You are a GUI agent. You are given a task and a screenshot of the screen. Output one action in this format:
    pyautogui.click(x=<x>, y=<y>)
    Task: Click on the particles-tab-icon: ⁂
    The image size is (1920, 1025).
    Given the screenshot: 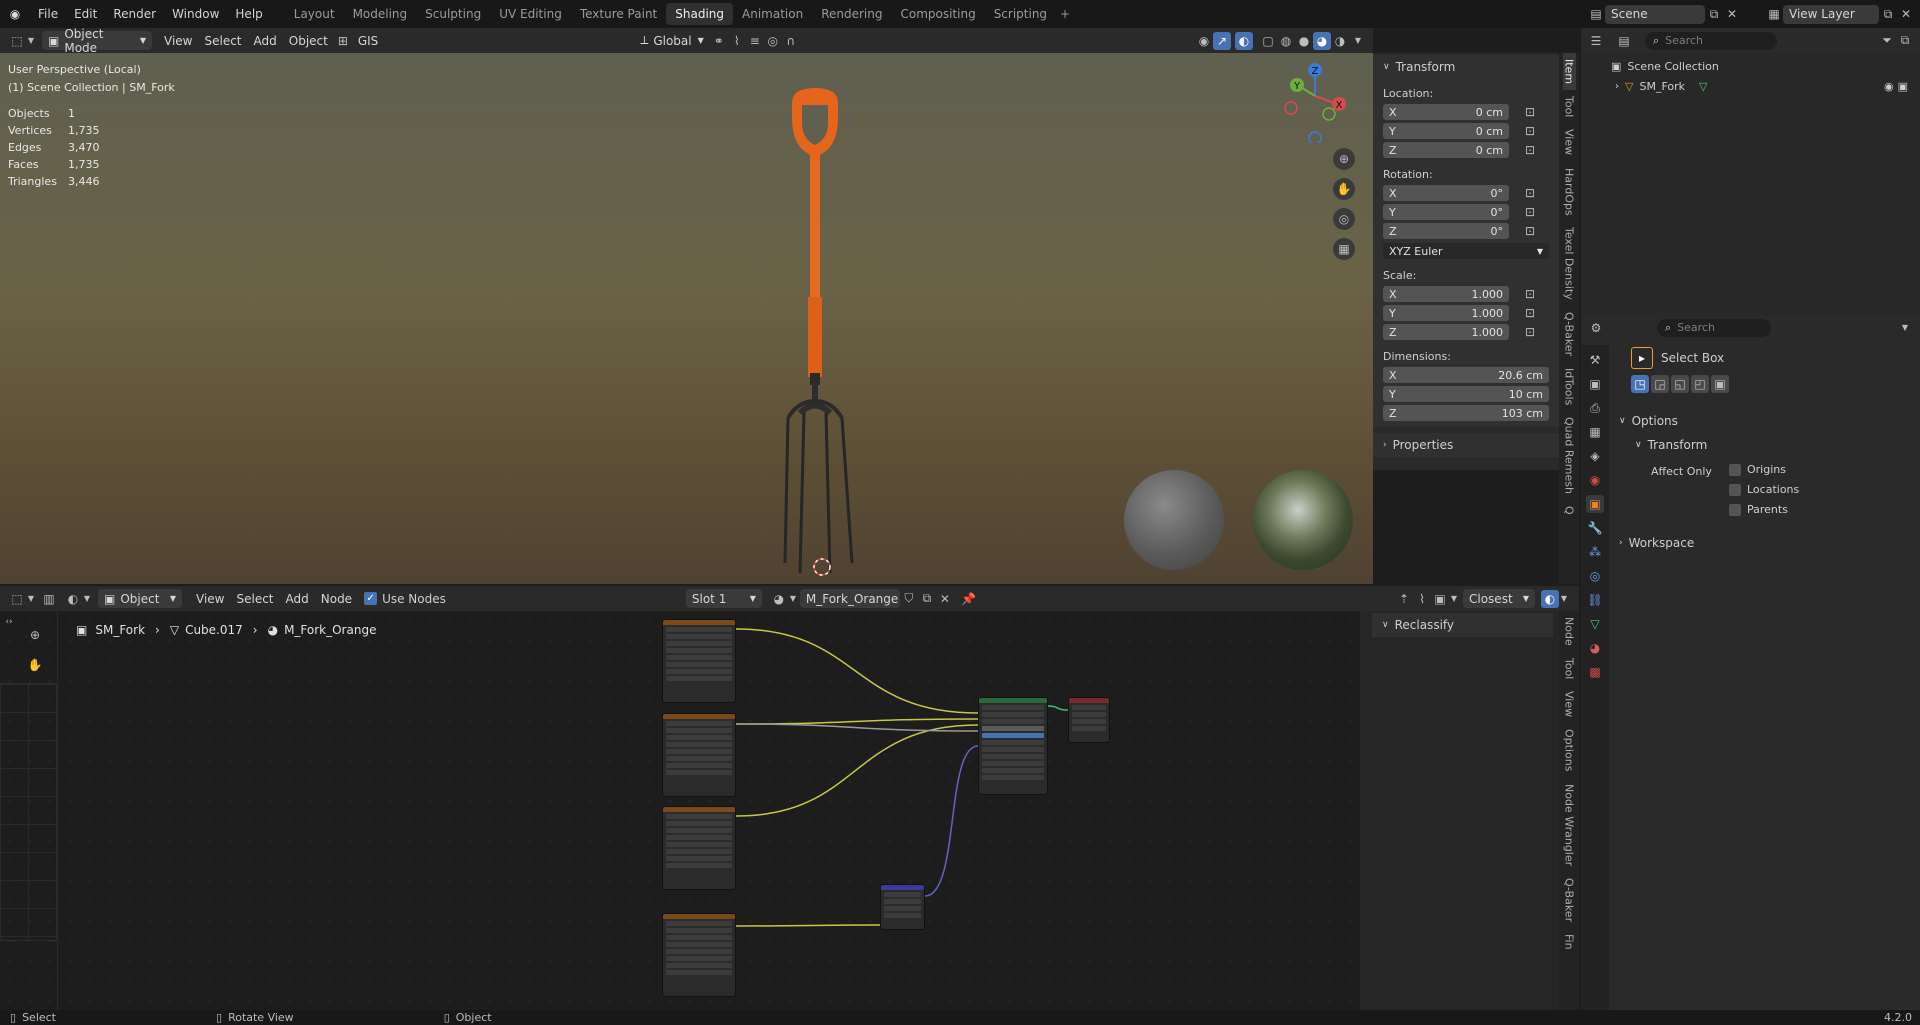 What is the action you would take?
    pyautogui.click(x=1595, y=552)
    